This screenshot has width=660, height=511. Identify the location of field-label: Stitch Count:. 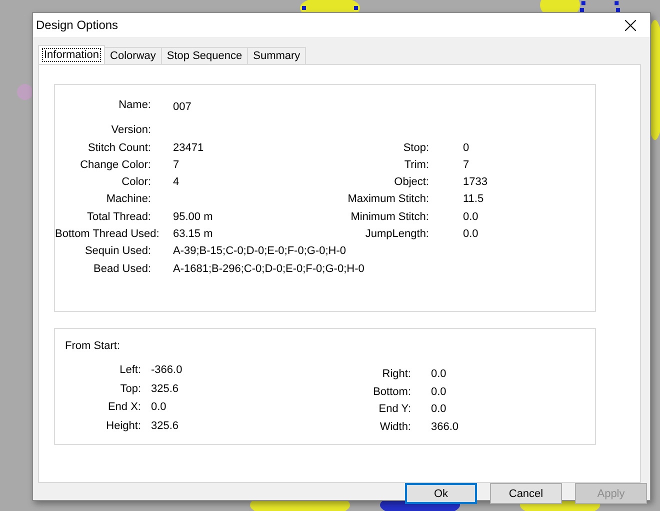
(119, 148).